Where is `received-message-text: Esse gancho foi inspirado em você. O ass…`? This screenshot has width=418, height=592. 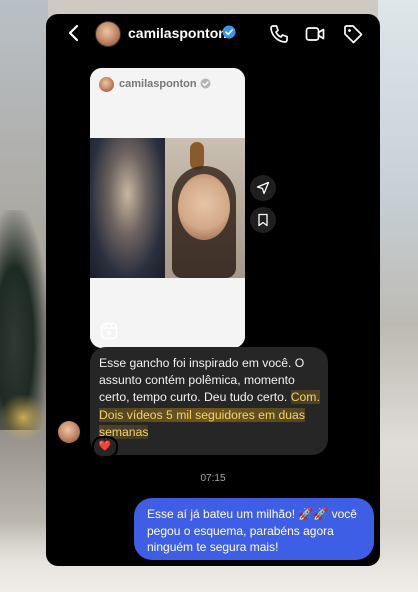 received-message-text: Esse gancho foi inspirado em você. O ass… is located at coordinates (212, 398).